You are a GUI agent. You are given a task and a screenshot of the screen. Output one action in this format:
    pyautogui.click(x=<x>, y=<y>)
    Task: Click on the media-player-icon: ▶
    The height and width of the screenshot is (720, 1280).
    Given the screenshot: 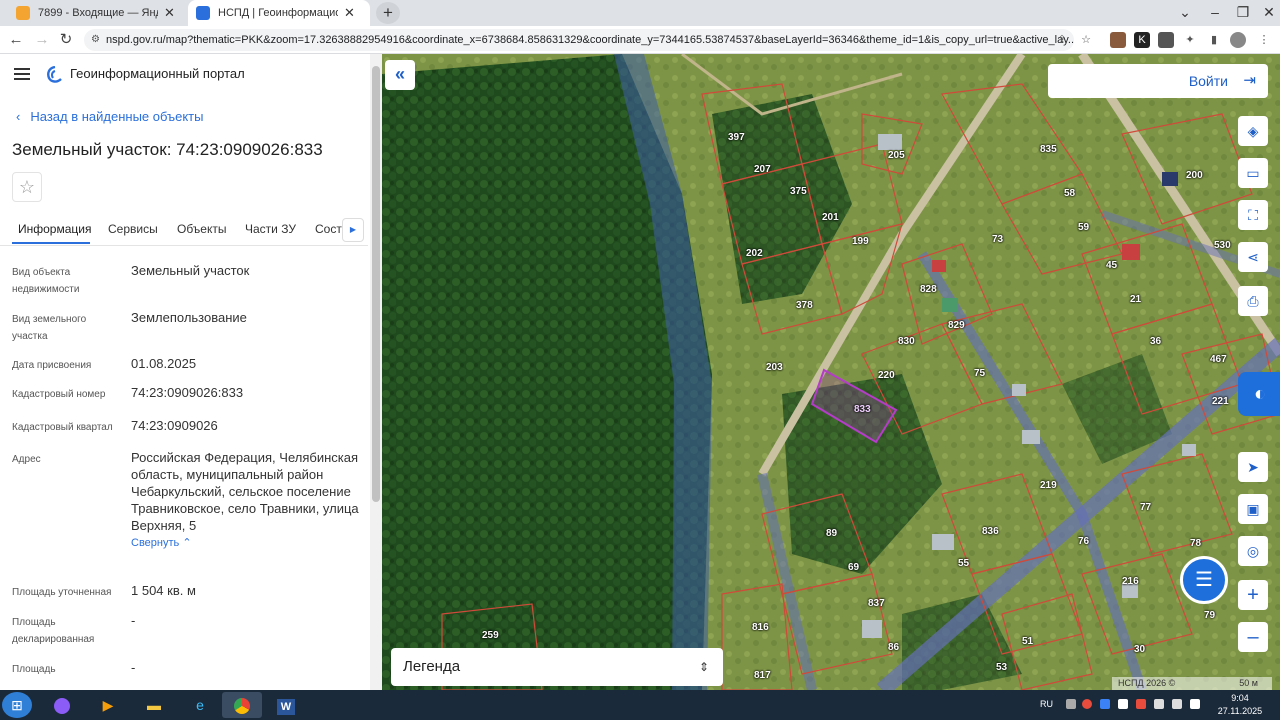 What is the action you would take?
    pyautogui.click(x=108, y=705)
    